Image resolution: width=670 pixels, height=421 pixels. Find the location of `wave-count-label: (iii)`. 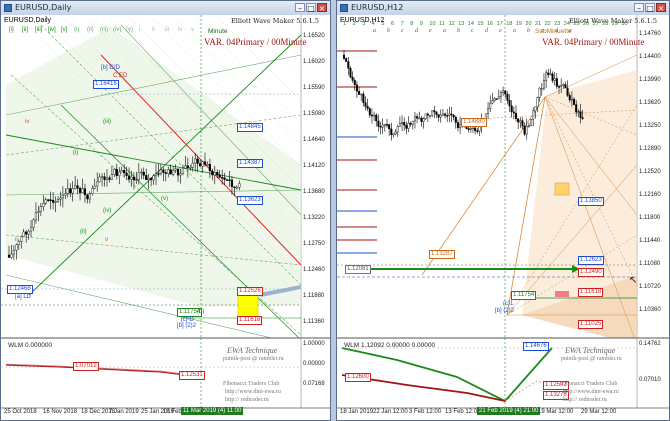

wave-count-label: (iii) is located at coordinates (104, 30).